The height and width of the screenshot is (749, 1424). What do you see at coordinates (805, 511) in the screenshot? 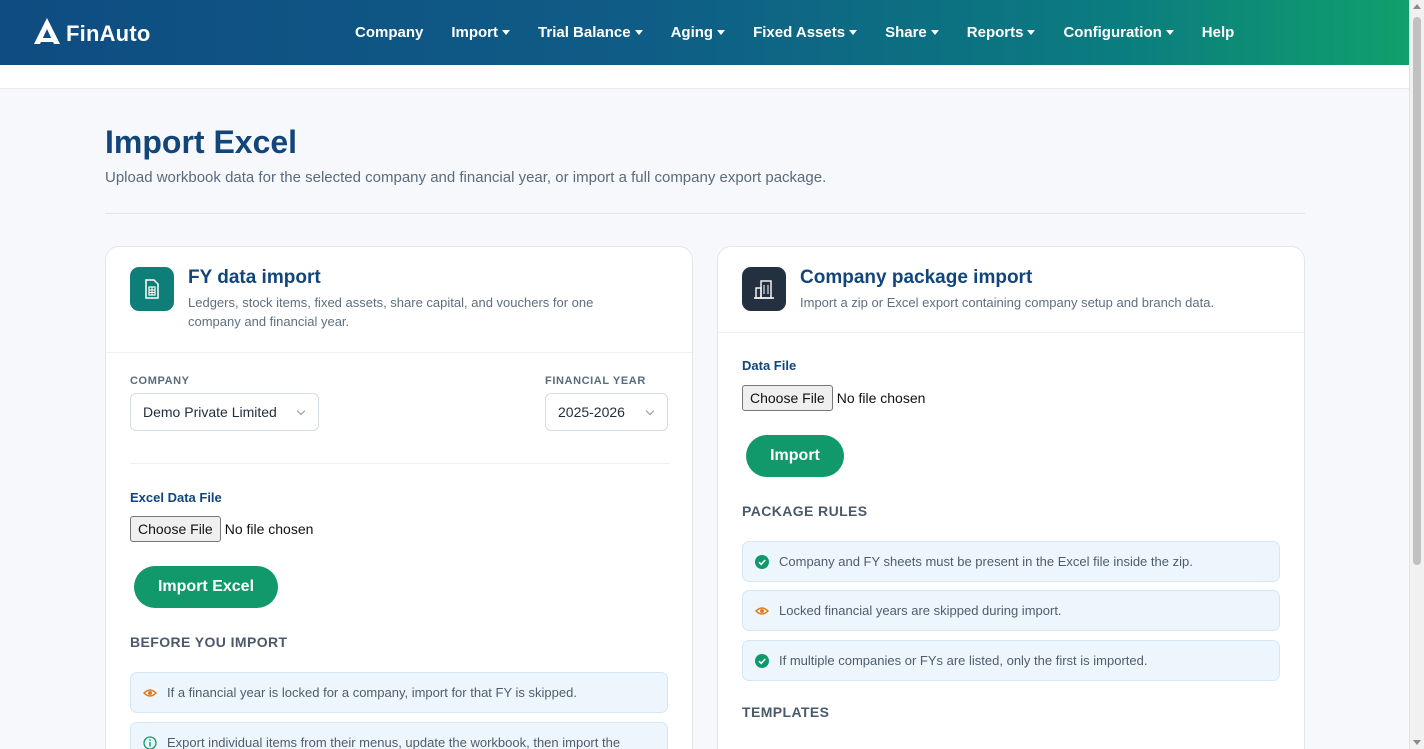
I see `package-rules-heading: PACKAGE RULES` at bounding box center [805, 511].